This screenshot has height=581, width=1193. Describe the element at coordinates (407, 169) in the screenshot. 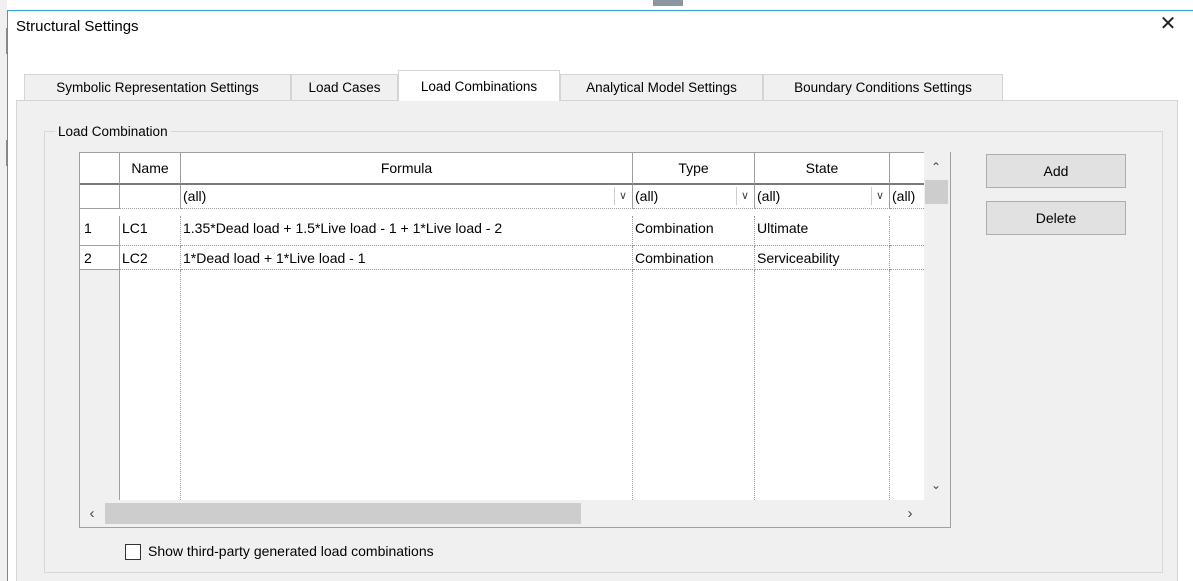

I see `column-header-formula: Formula` at that location.